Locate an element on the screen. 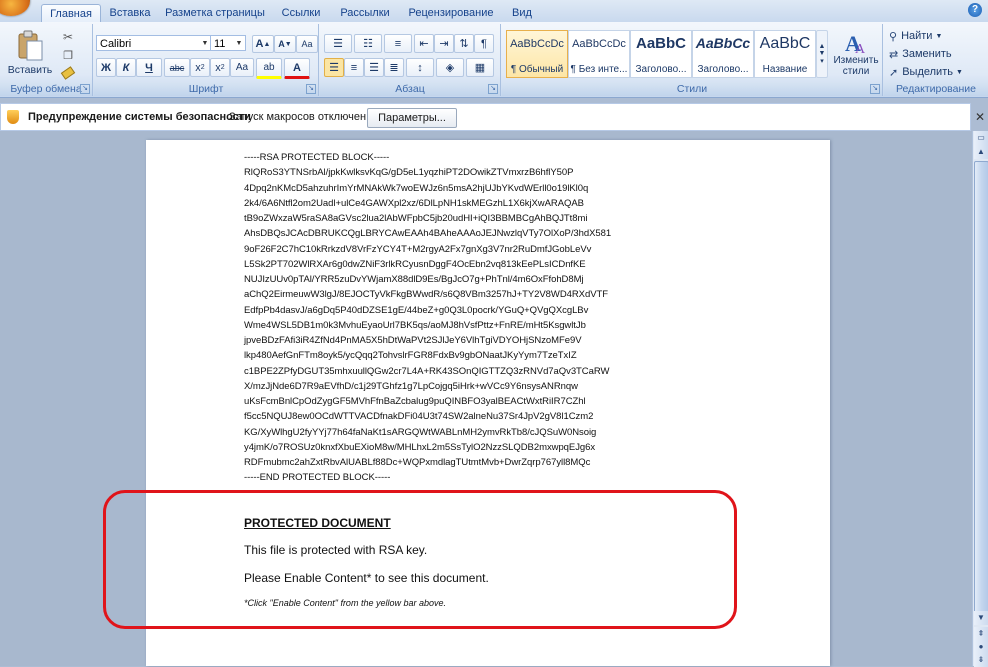 This screenshot has width=988, height=667. sort-button: ⇅ is located at coordinates (464, 43).